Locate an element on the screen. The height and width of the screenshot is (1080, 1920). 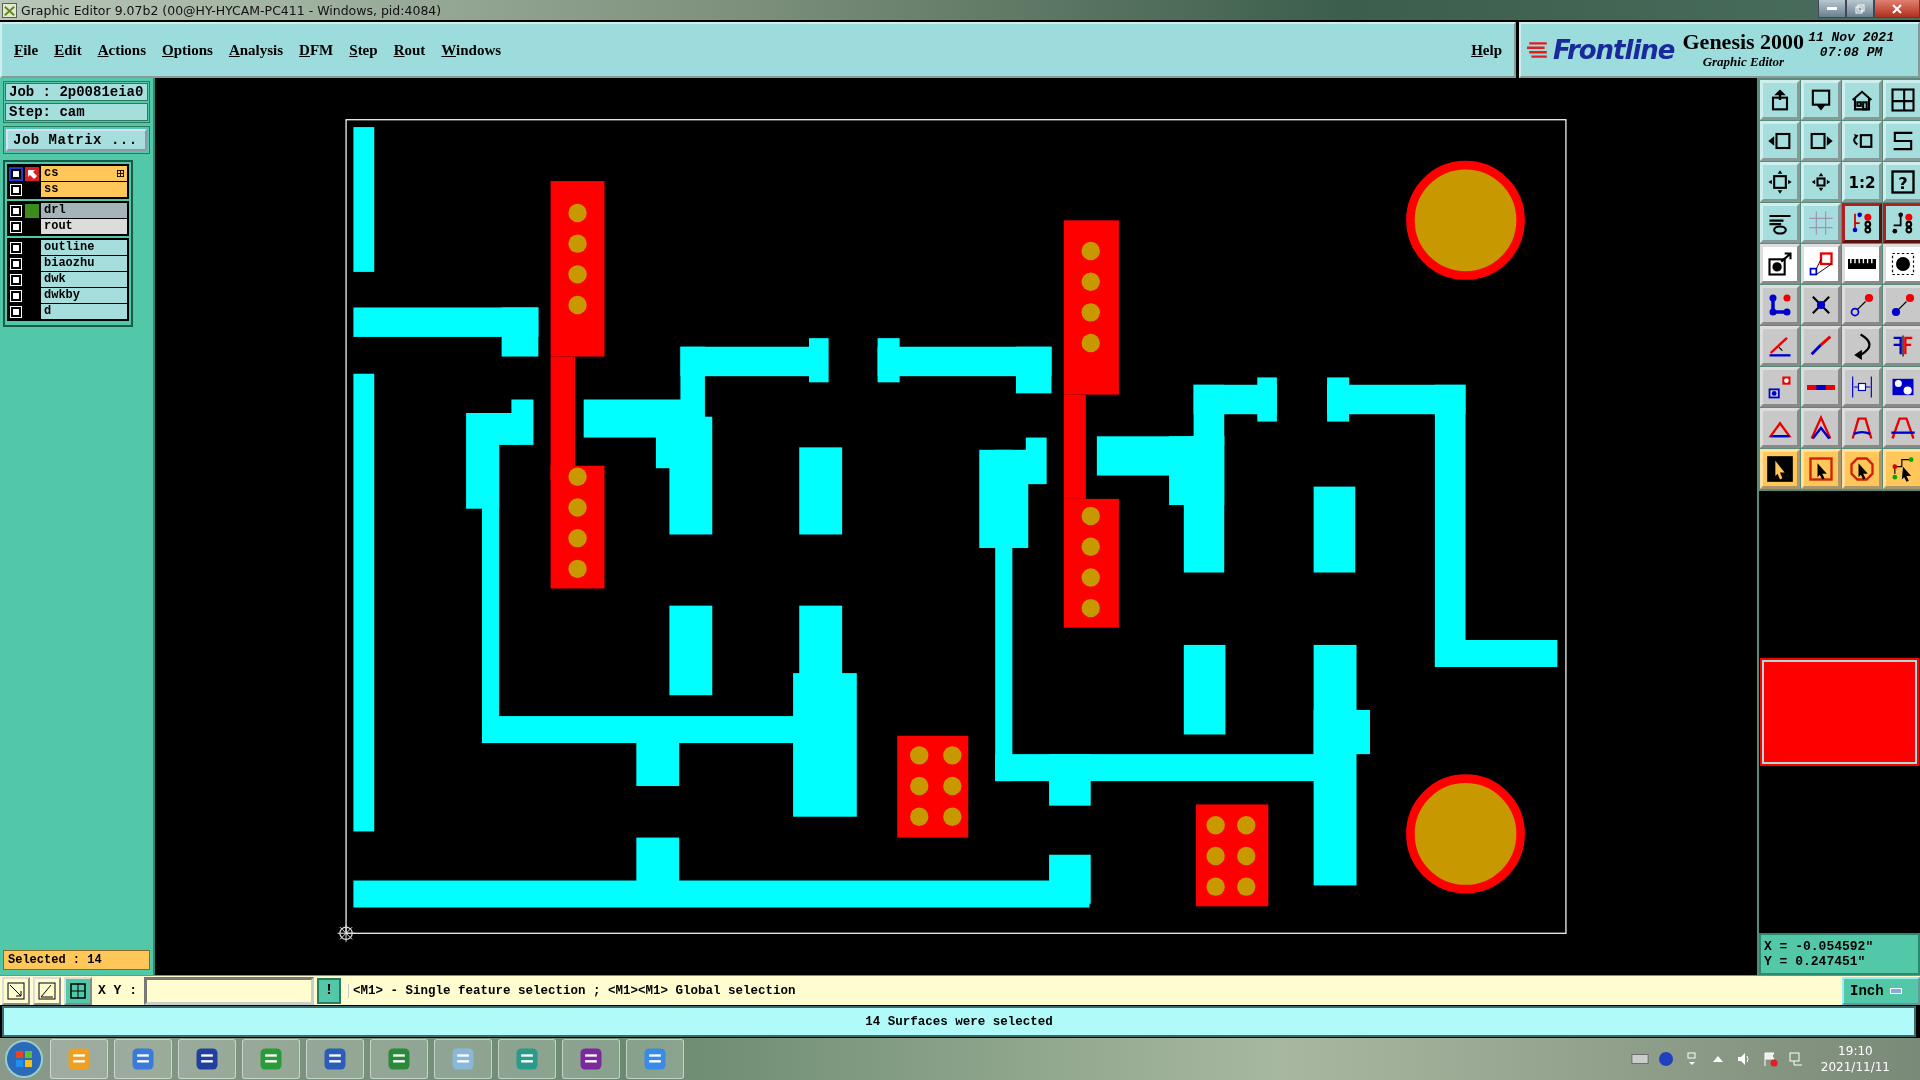
minimize-icon is located at coordinates (1832, 8).